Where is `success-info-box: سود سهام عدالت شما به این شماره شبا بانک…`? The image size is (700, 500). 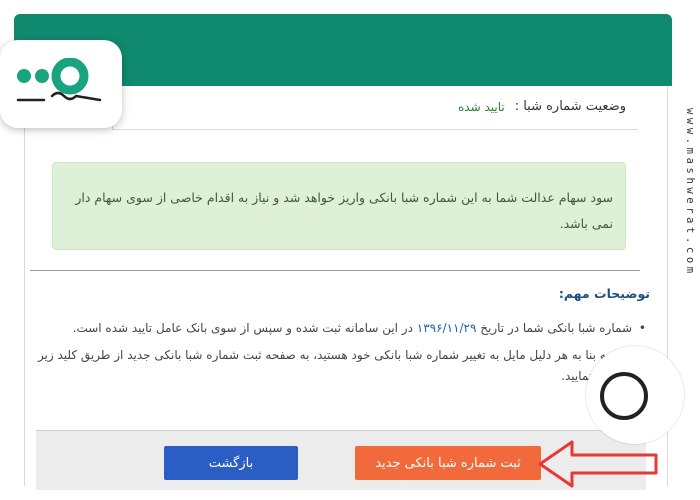 success-info-box: سود سهام عدالت شما به این شماره شبا بانک… is located at coordinates (339, 206).